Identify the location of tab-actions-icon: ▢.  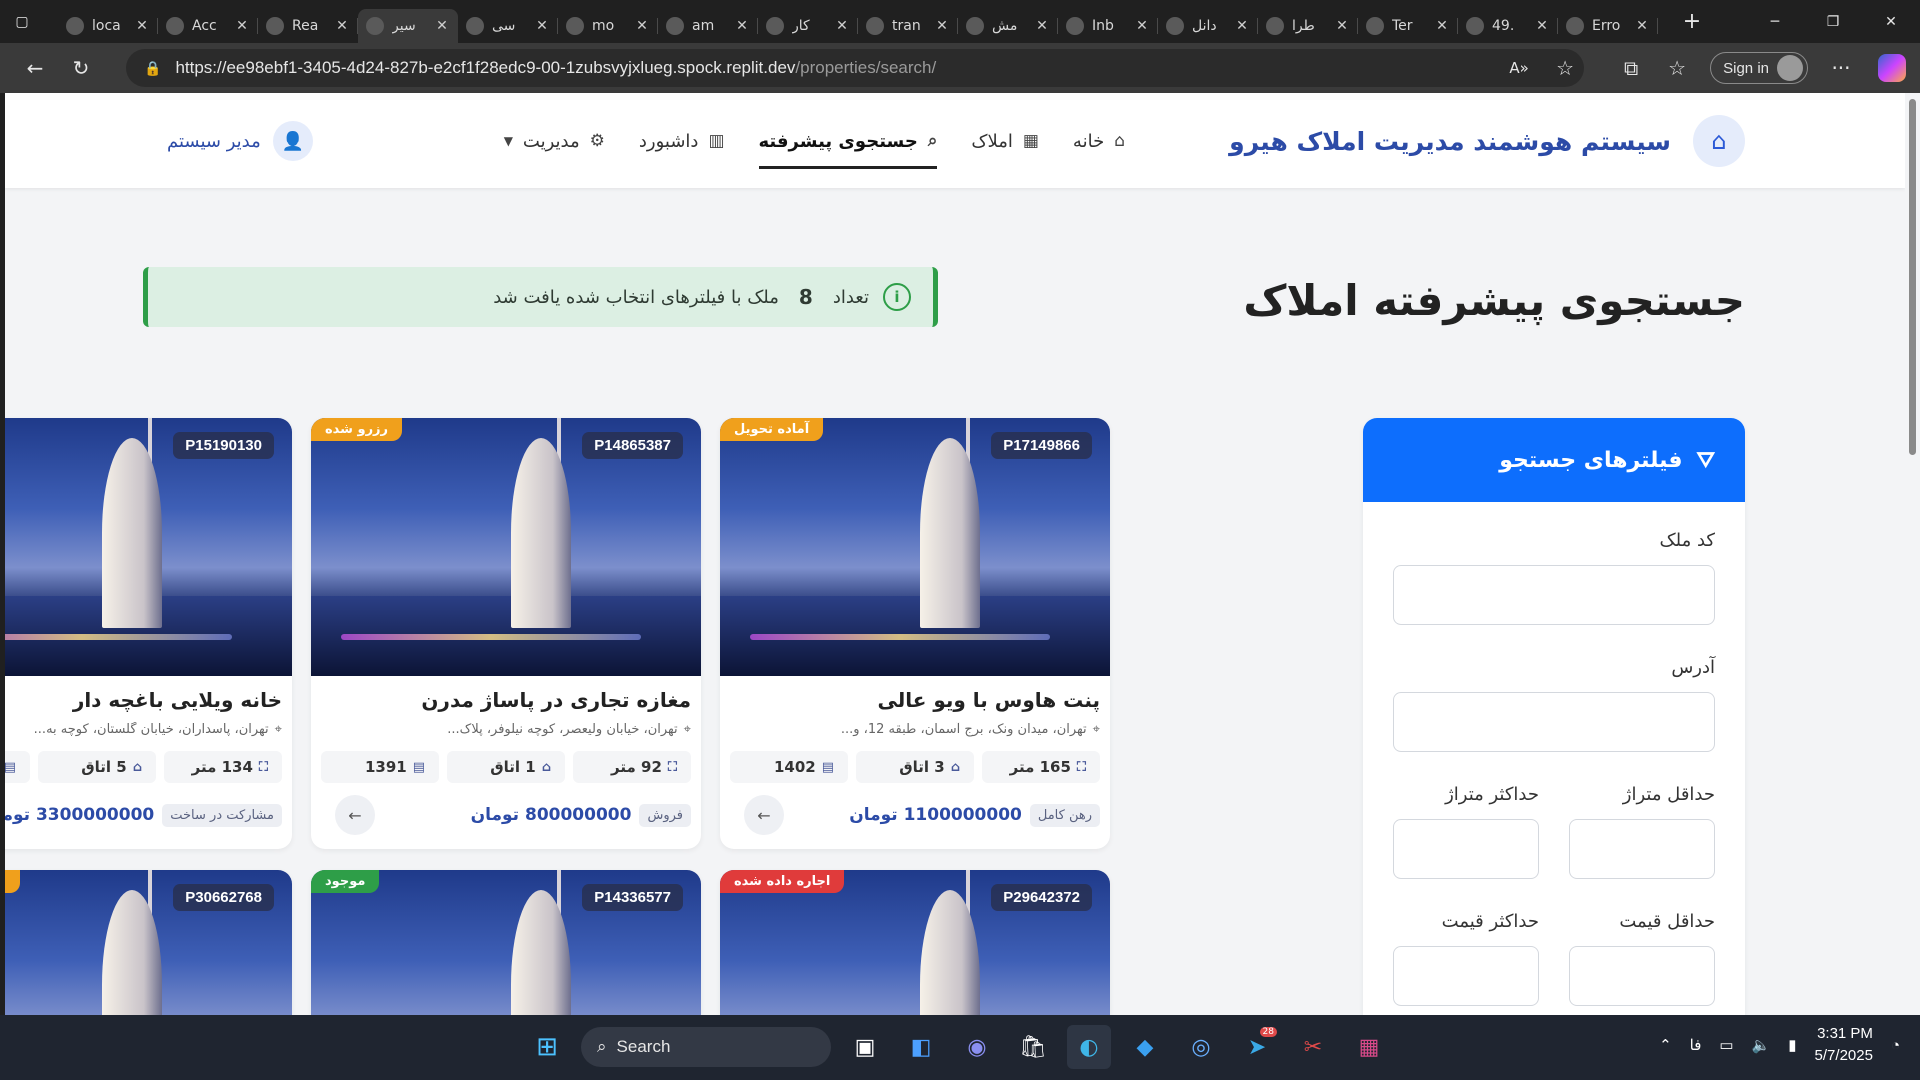
(22, 21).